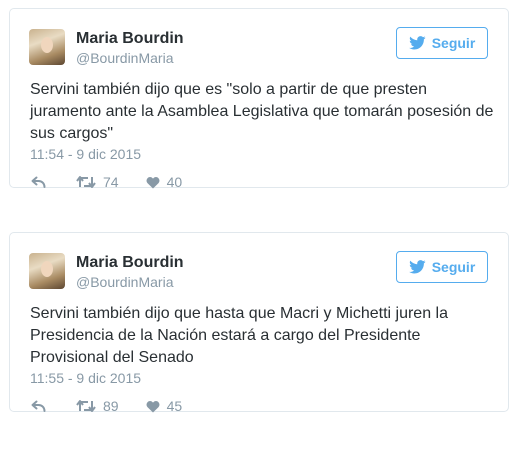 The height and width of the screenshot is (454, 528). What do you see at coordinates (111, 406) in the screenshot?
I see `retweet-count: 89` at bounding box center [111, 406].